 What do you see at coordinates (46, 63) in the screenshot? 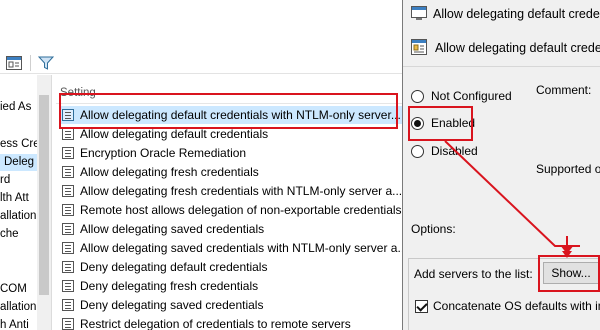
I see `filter-icon` at bounding box center [46, 63].